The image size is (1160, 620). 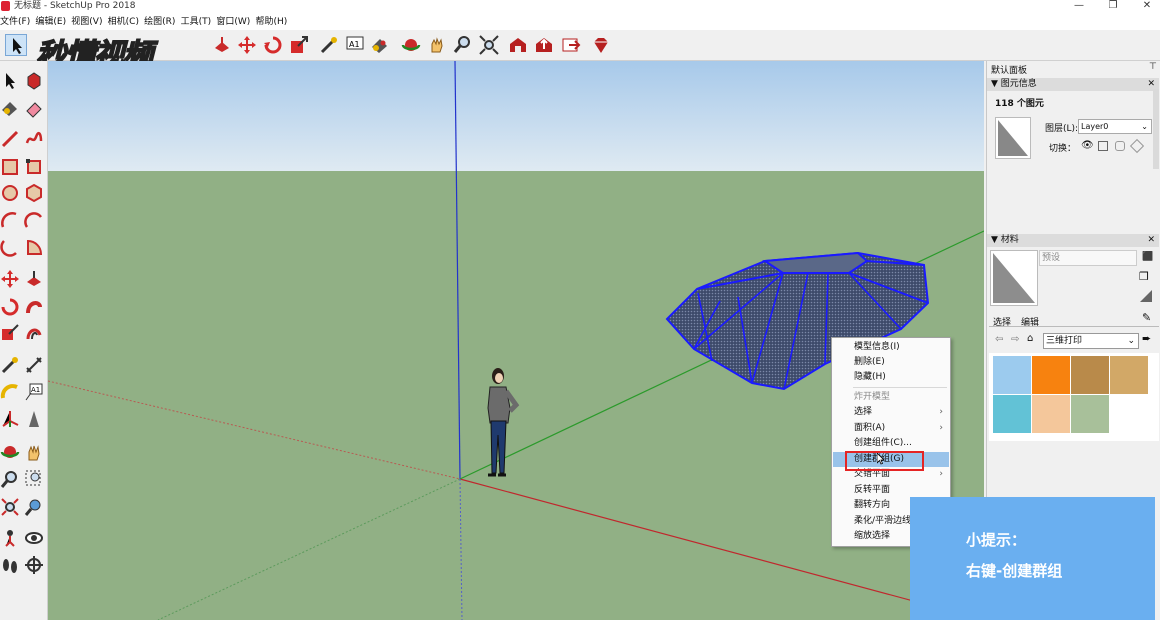 What do you see at coordinates (463, 45) in the screenshot?
I see `zoom-tool-icon` at bounding box center [463, 45].